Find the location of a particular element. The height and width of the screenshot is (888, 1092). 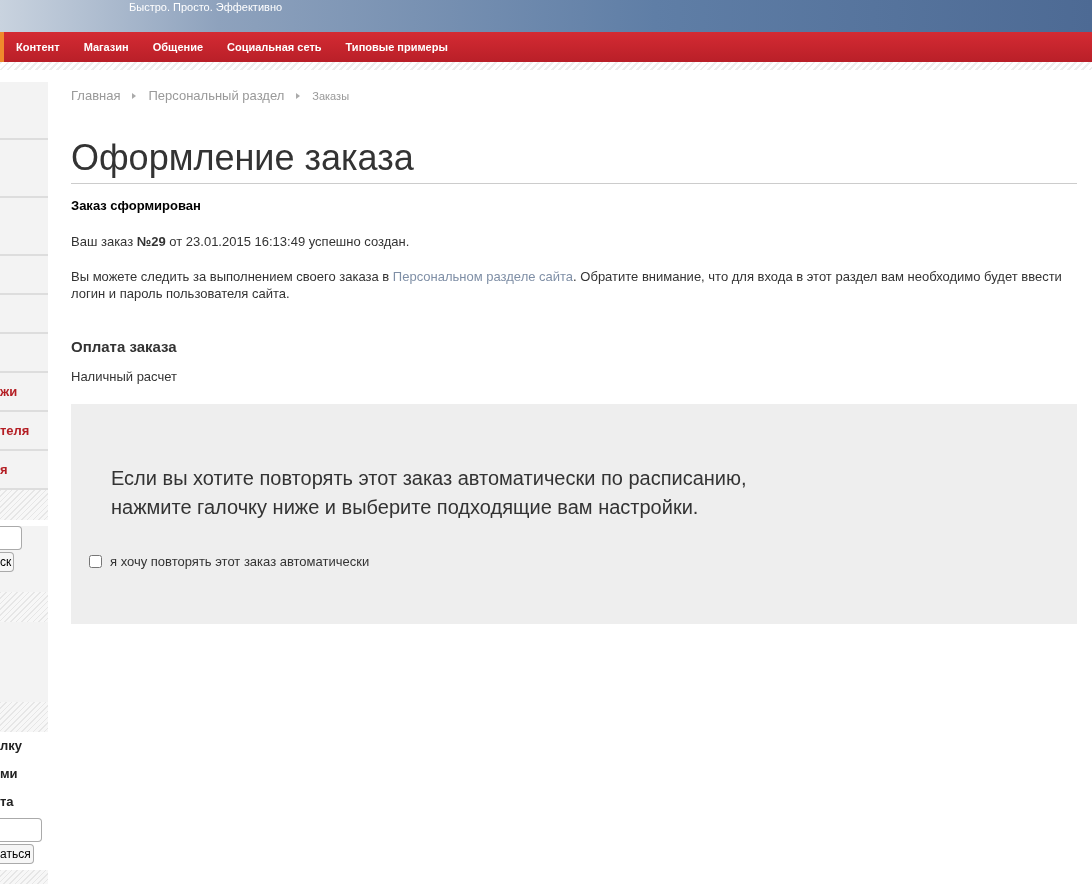

menu-link: Общение is located at coordinates (178, 47).